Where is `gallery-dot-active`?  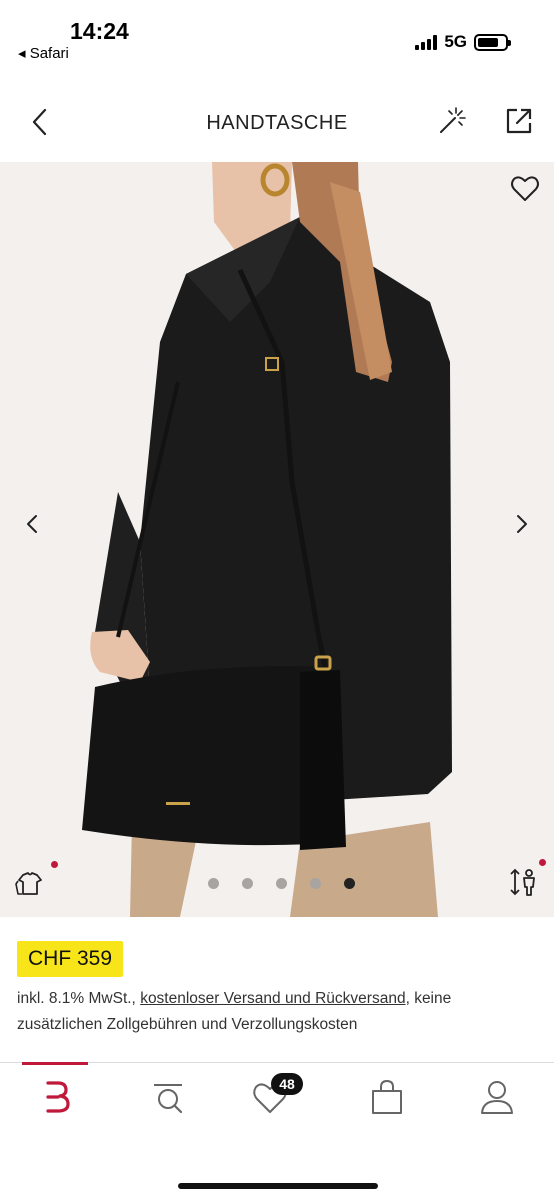 gallery-dot-active is located at coordinates (349, 883).